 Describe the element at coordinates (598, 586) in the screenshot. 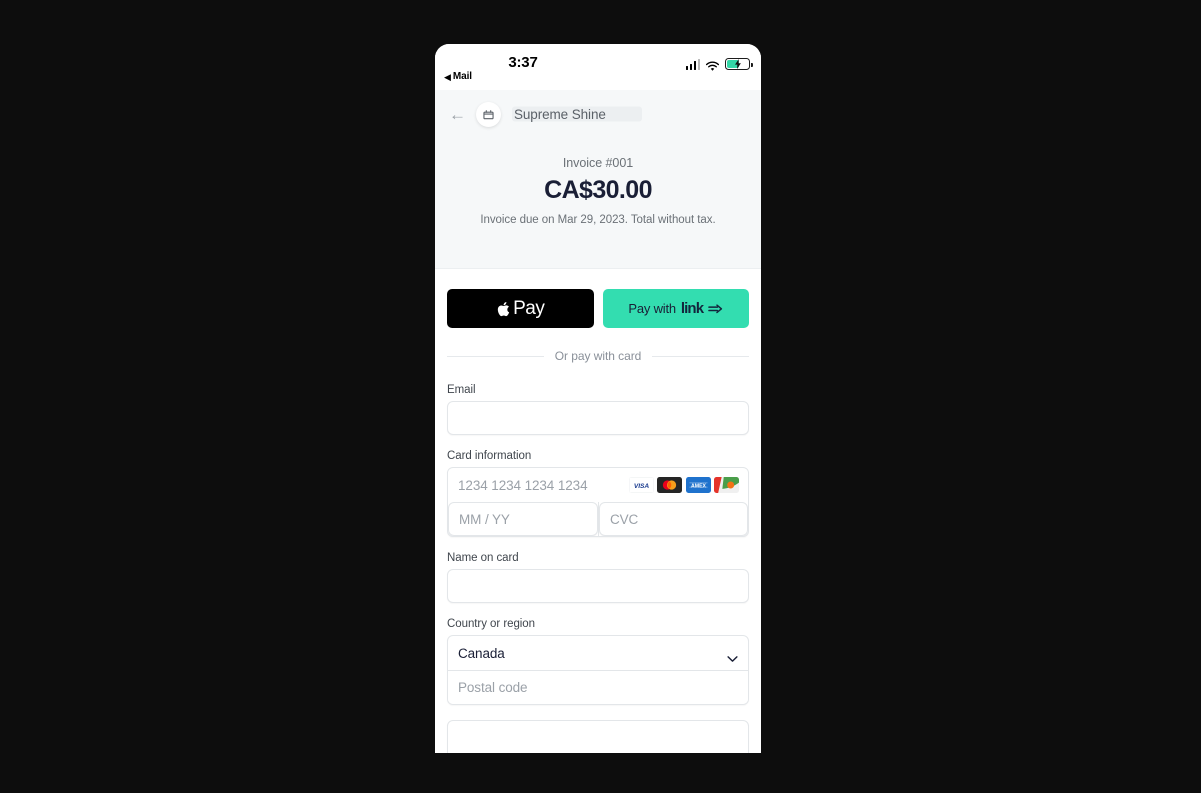

I see `name-on-card-input` at that location.